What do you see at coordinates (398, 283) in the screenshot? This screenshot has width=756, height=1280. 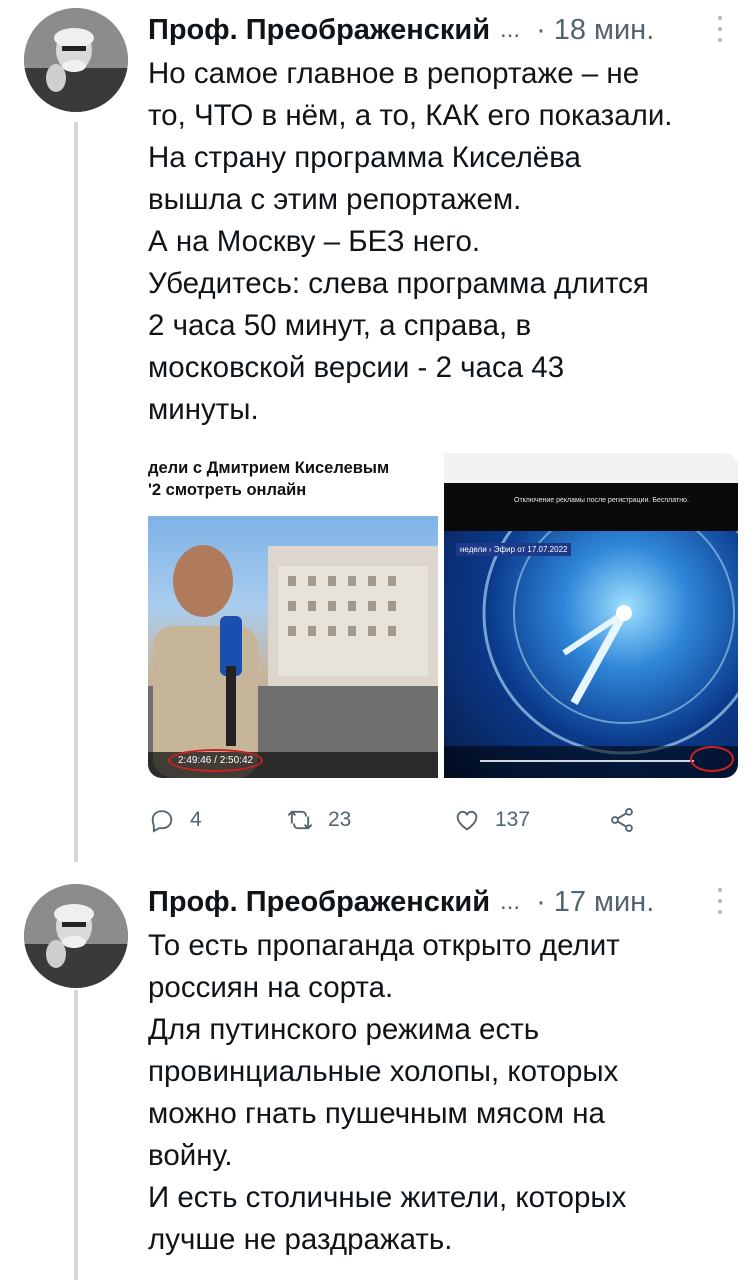 I see `tweet-line: Убедитесь: слева программа длится` at bounding box center [398, 283].